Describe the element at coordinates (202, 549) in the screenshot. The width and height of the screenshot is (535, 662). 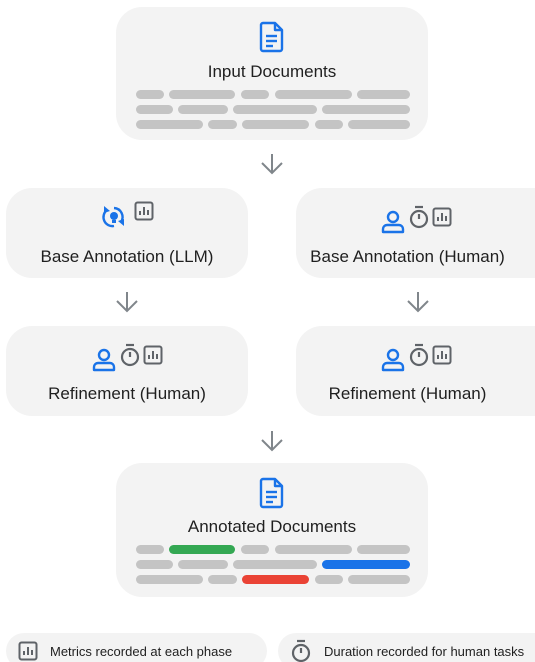
I see `highlight-green` at that location.